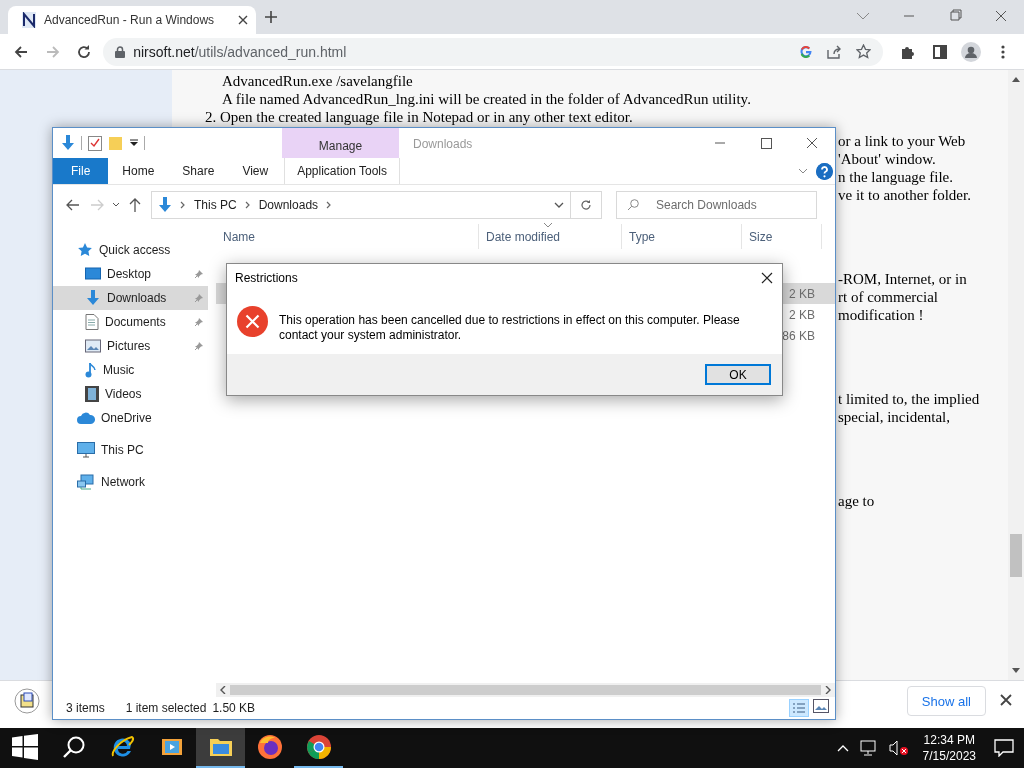  I want to click on status-text: 1 item selected, so click(166, 708).